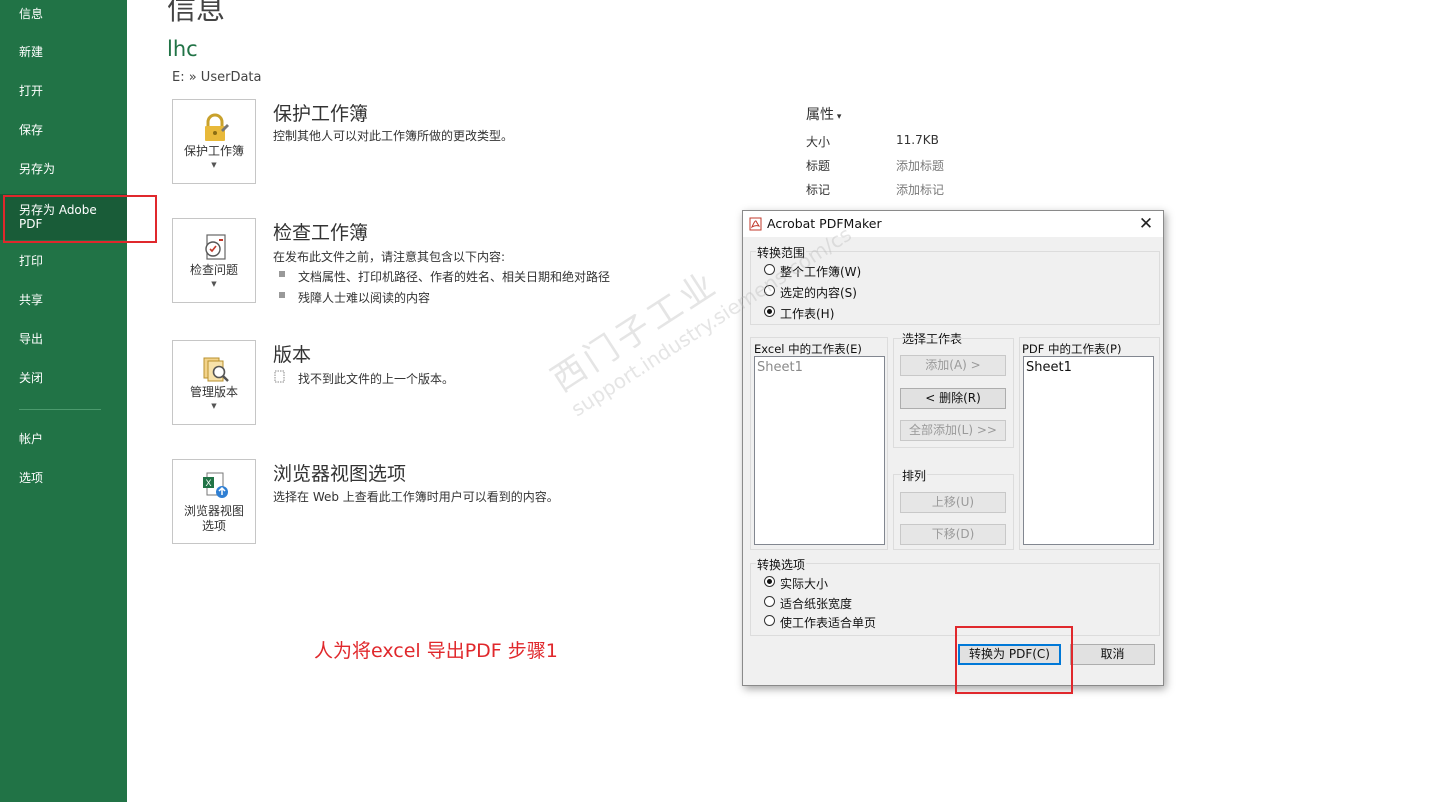 Image resolution: width=1442 pixels, height=802 pixels. What do you see at coordinates (31, 339) in the screenshot?
I see `nav-export-label: 导出` at bounding box center [31, 339].